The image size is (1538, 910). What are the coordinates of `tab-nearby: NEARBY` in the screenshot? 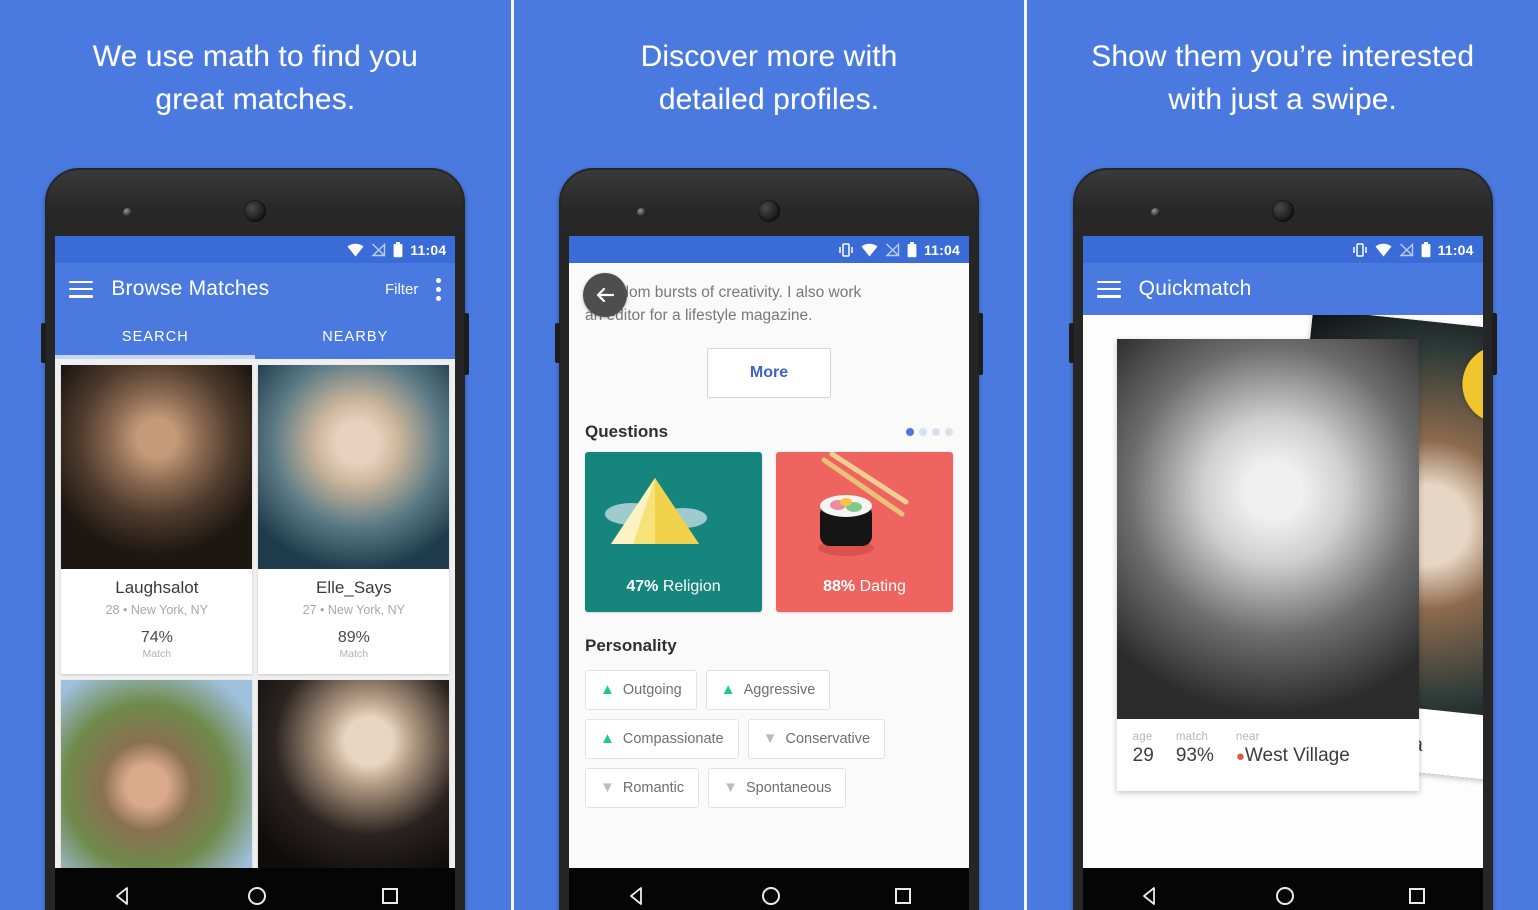 It's located at (355, 337).